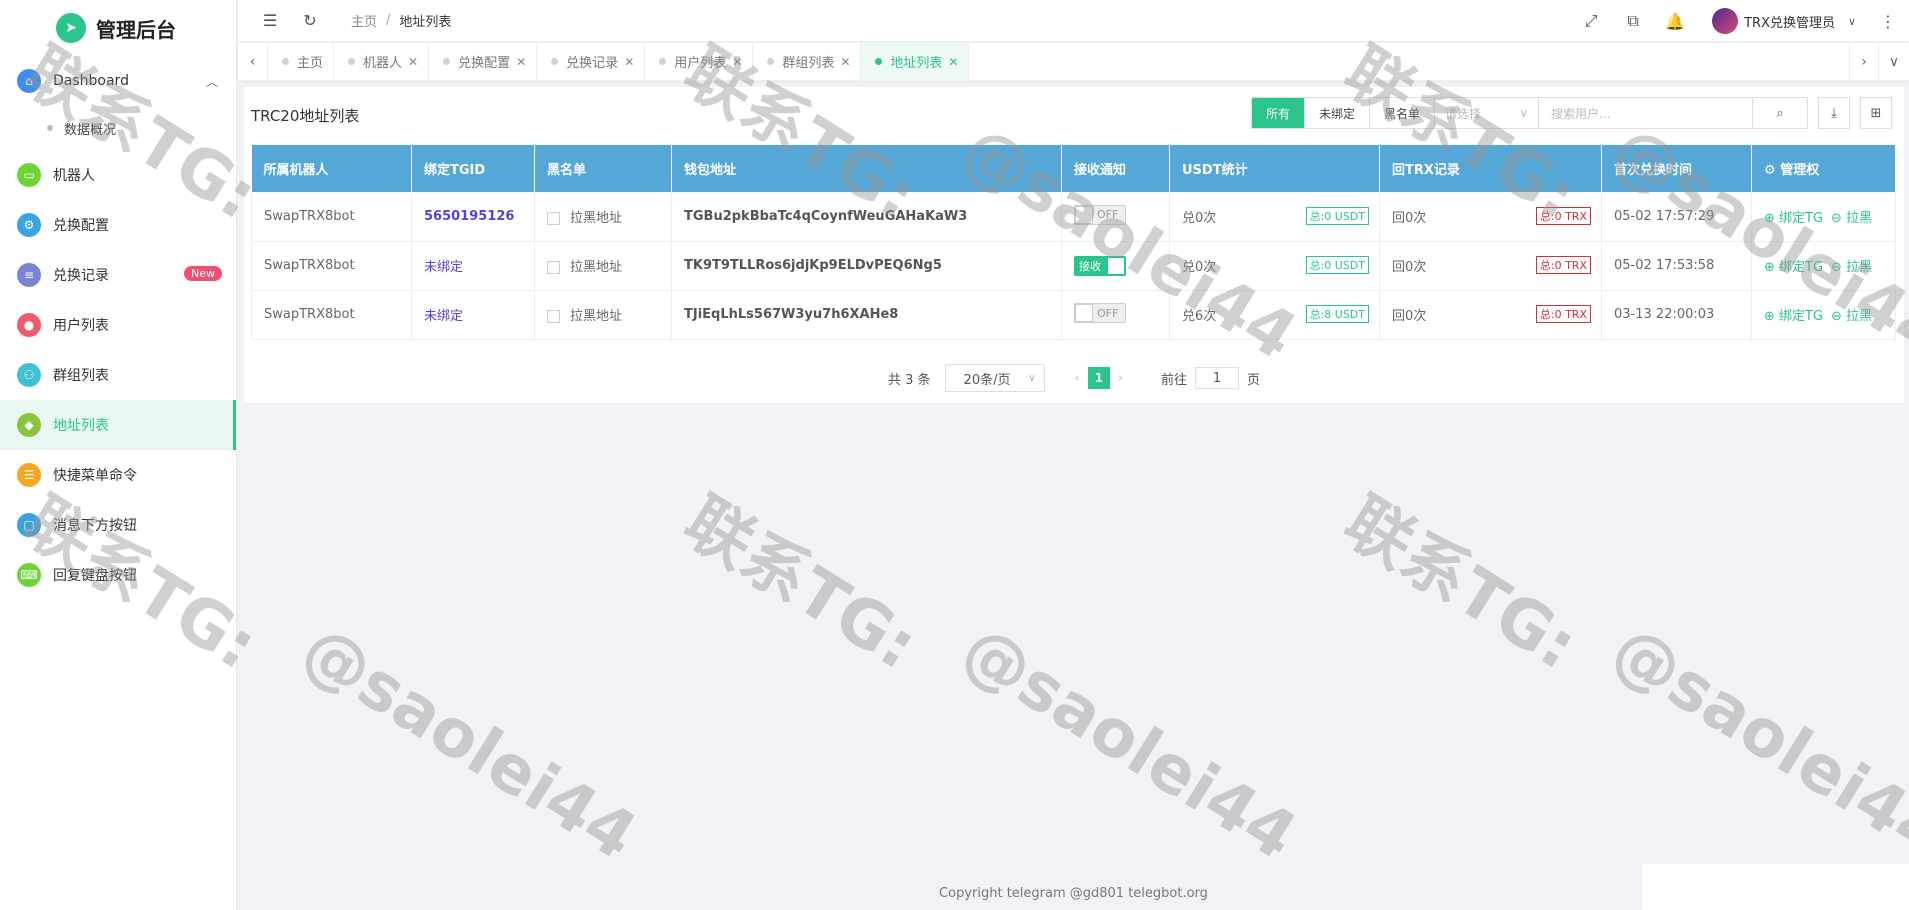 The height and width of the screenshot is (910, 1909). I want to click on sidebar-item-label: 地址列表, so click(81, 426).